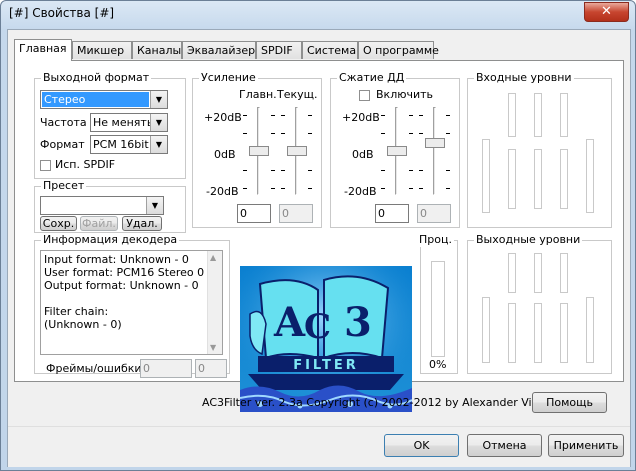 This screenshot has width=636, height=471. What do you see at coordinates (123, 122) in the screenshot?
I see `frequency-value: Не менять` at bounding box center [123, 122].